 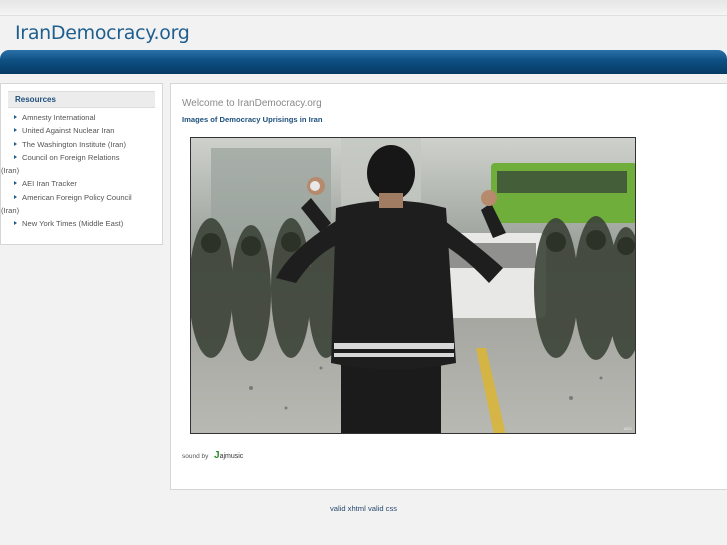 What do you see at coordinates (382, 508) in the screenshot?
I see `valid-css-link: valid css` at bounding box center [382, 508].